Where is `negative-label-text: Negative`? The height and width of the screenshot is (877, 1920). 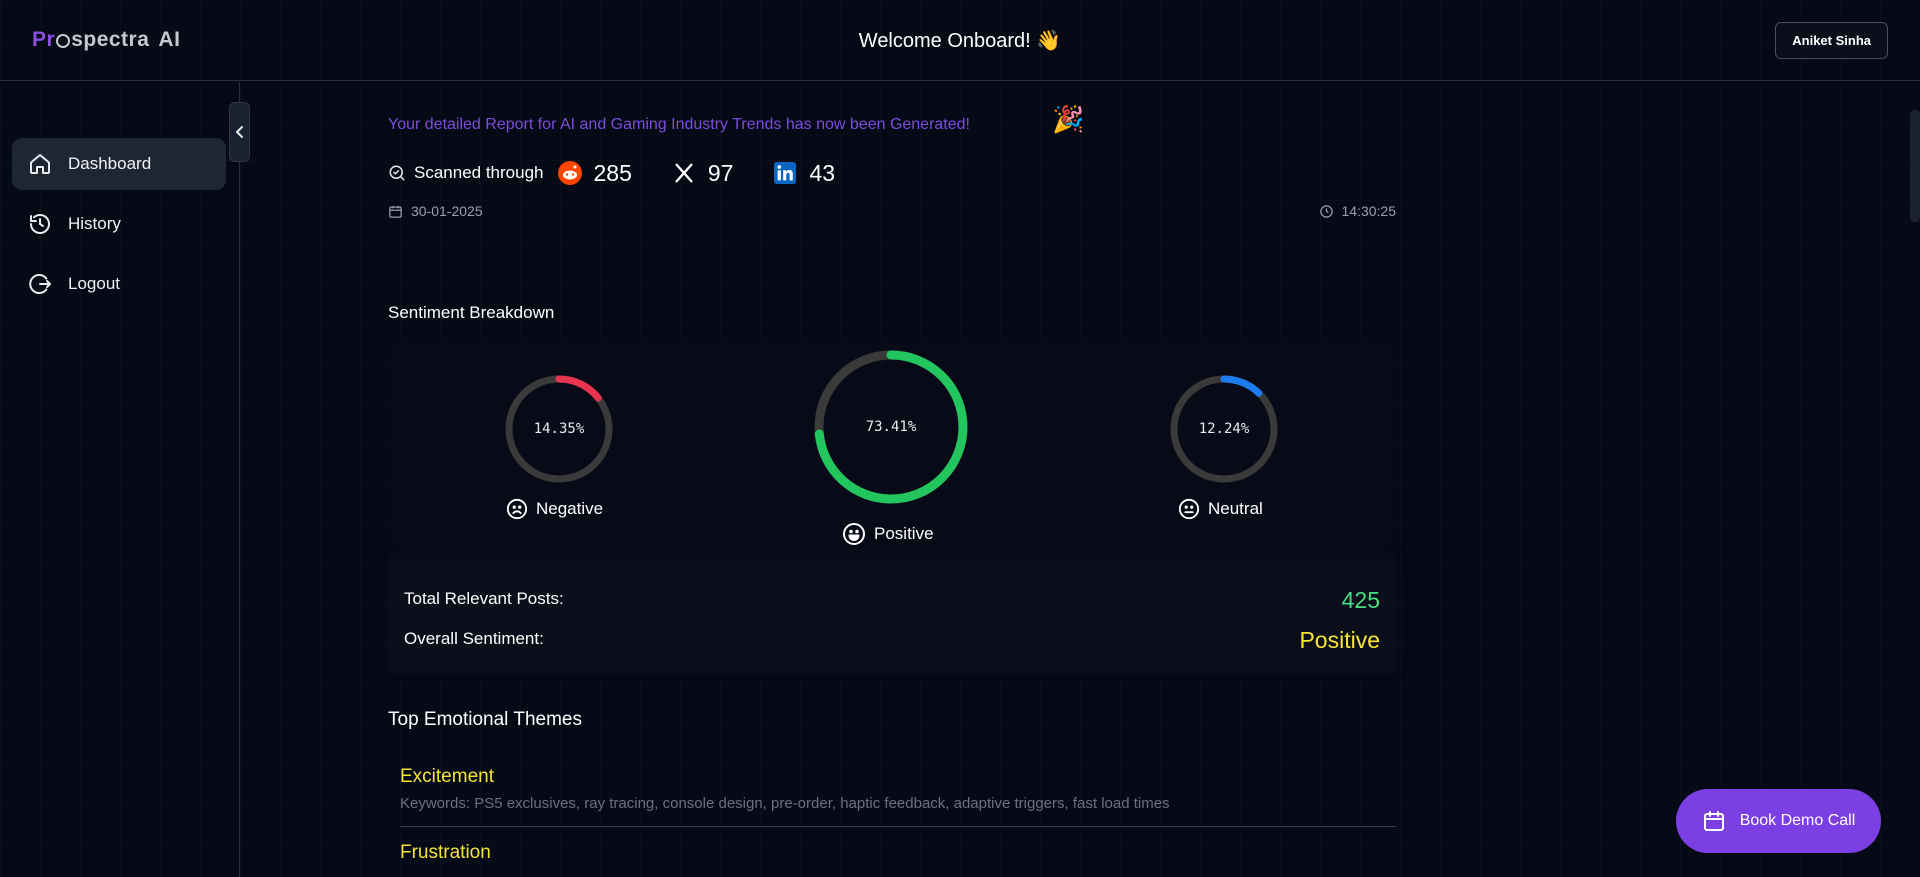 negative-label-text: Negative is located at coordinates (570, 508).